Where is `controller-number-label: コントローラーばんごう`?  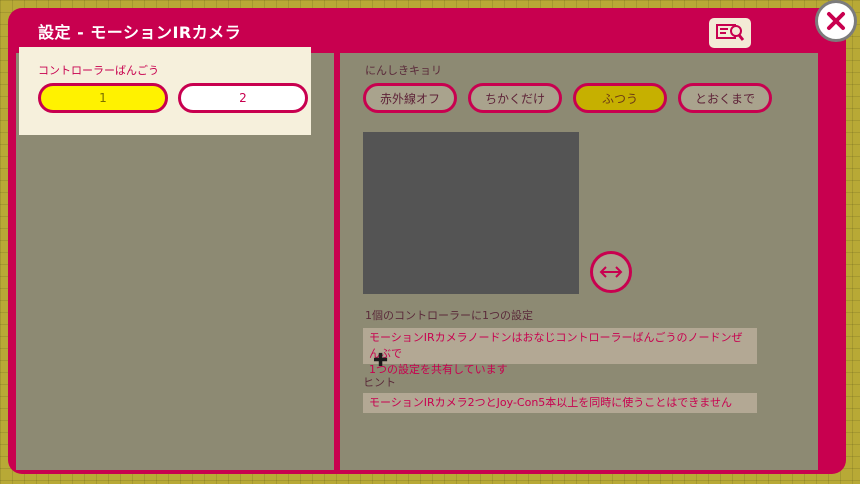
controller-number-label: コントローラーばんごう is located at coordinates (98, 70).